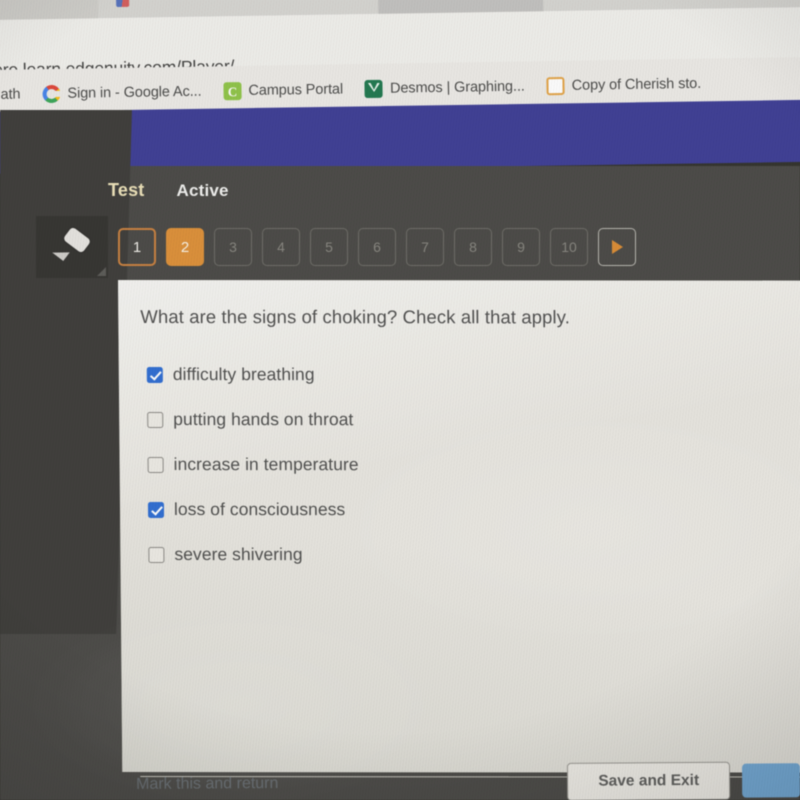 The height and width of the screenshot is (800, 800). I want to click on question-nav-2: 2, so click(185, 247).